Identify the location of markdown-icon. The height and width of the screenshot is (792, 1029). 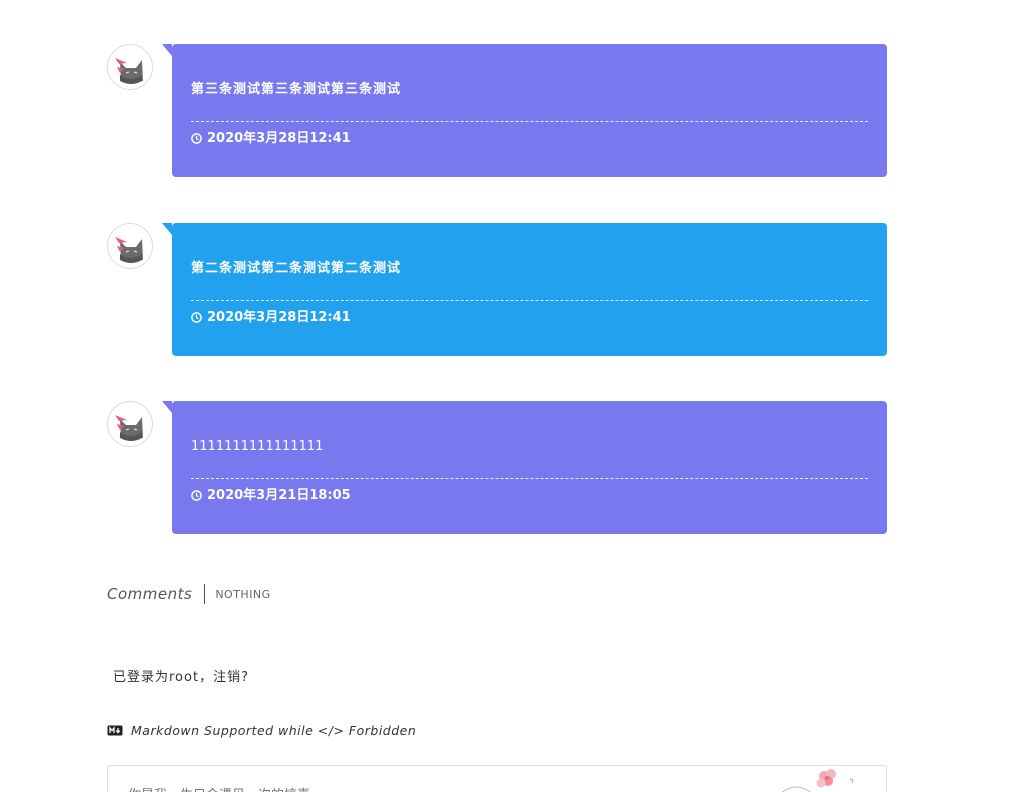
(115, 730).